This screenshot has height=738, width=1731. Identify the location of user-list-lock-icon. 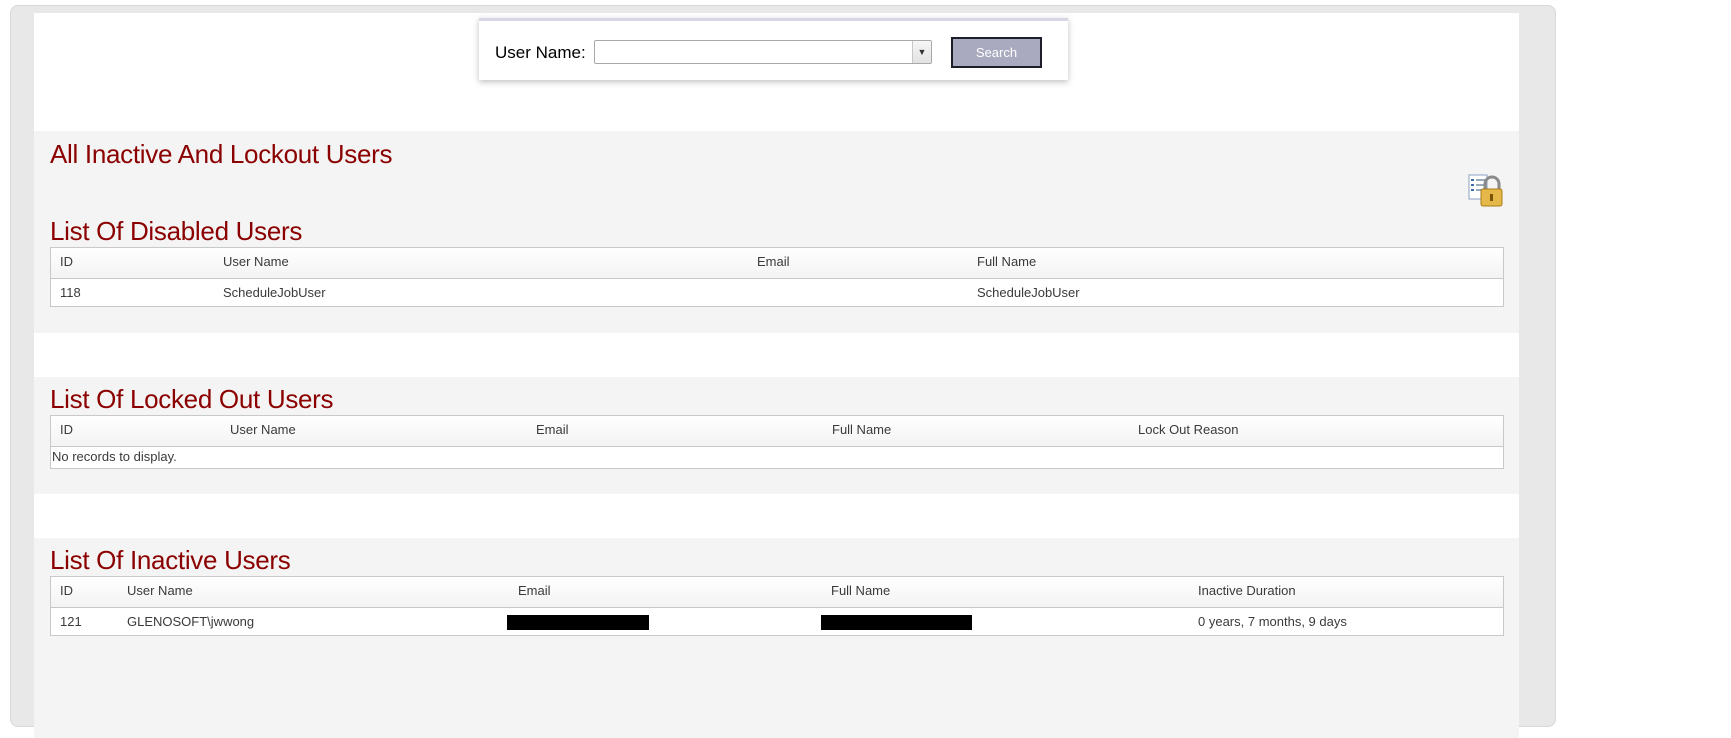
(1485, 189).